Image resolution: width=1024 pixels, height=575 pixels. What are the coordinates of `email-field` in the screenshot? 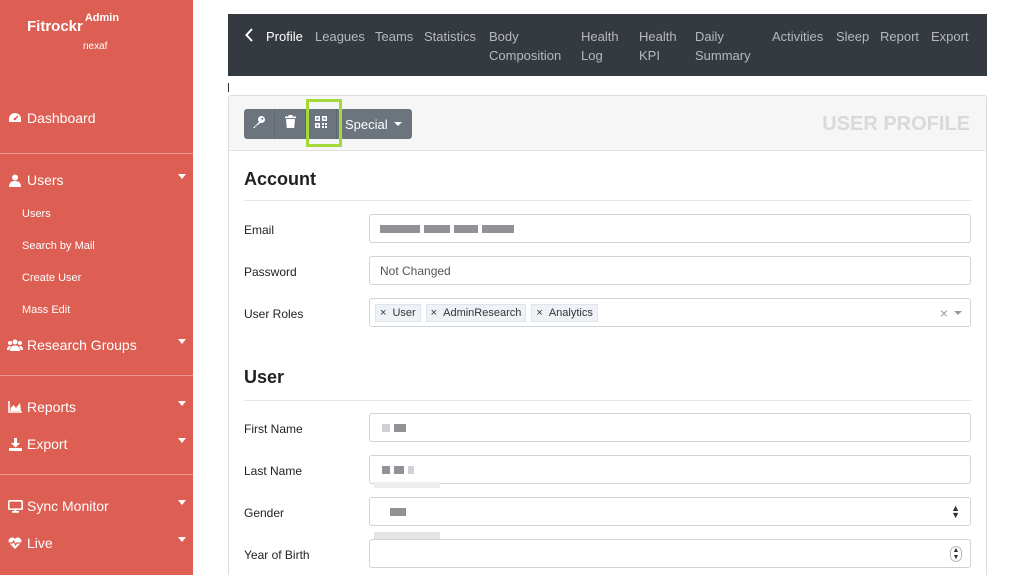 It's located at (670, 228).